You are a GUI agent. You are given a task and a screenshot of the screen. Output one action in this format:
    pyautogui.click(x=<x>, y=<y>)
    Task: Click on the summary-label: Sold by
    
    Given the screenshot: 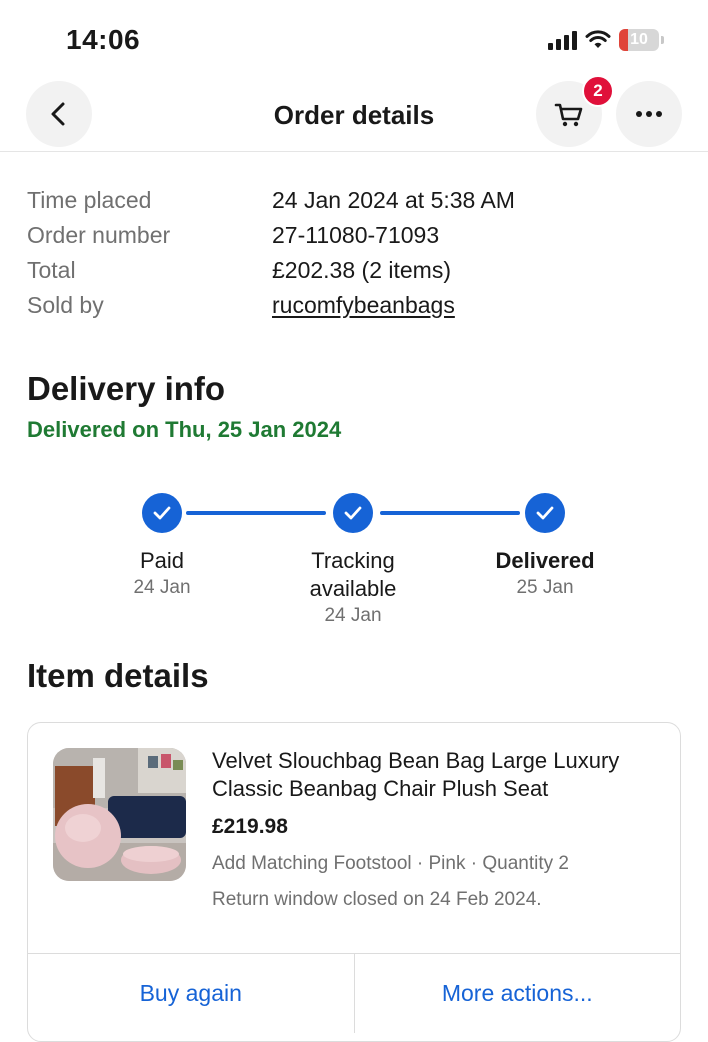 What is the action you would take?
    pyautogui.click(x=65, y=305)
    